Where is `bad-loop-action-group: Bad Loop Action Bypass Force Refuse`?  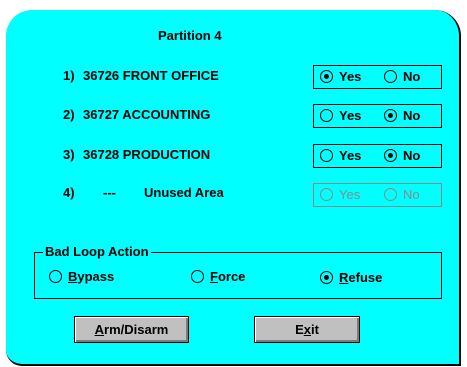 bad-loop-action-group: Bad Loop Action Bypass Force Refuse is located at coordinates (238, 271).